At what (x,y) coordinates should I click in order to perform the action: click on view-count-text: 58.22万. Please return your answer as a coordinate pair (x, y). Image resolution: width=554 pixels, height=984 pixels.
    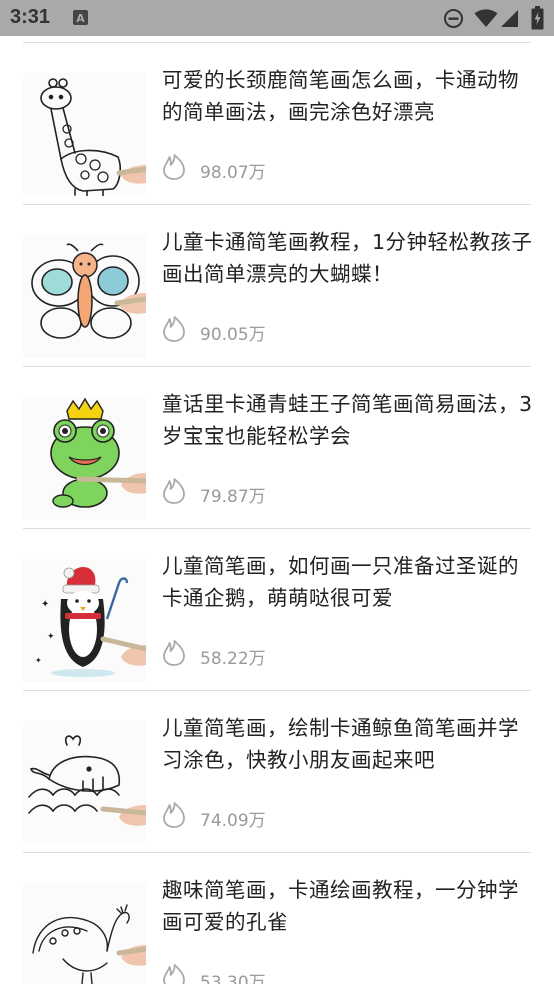
    Looking at the image, I should click on (233, 659).